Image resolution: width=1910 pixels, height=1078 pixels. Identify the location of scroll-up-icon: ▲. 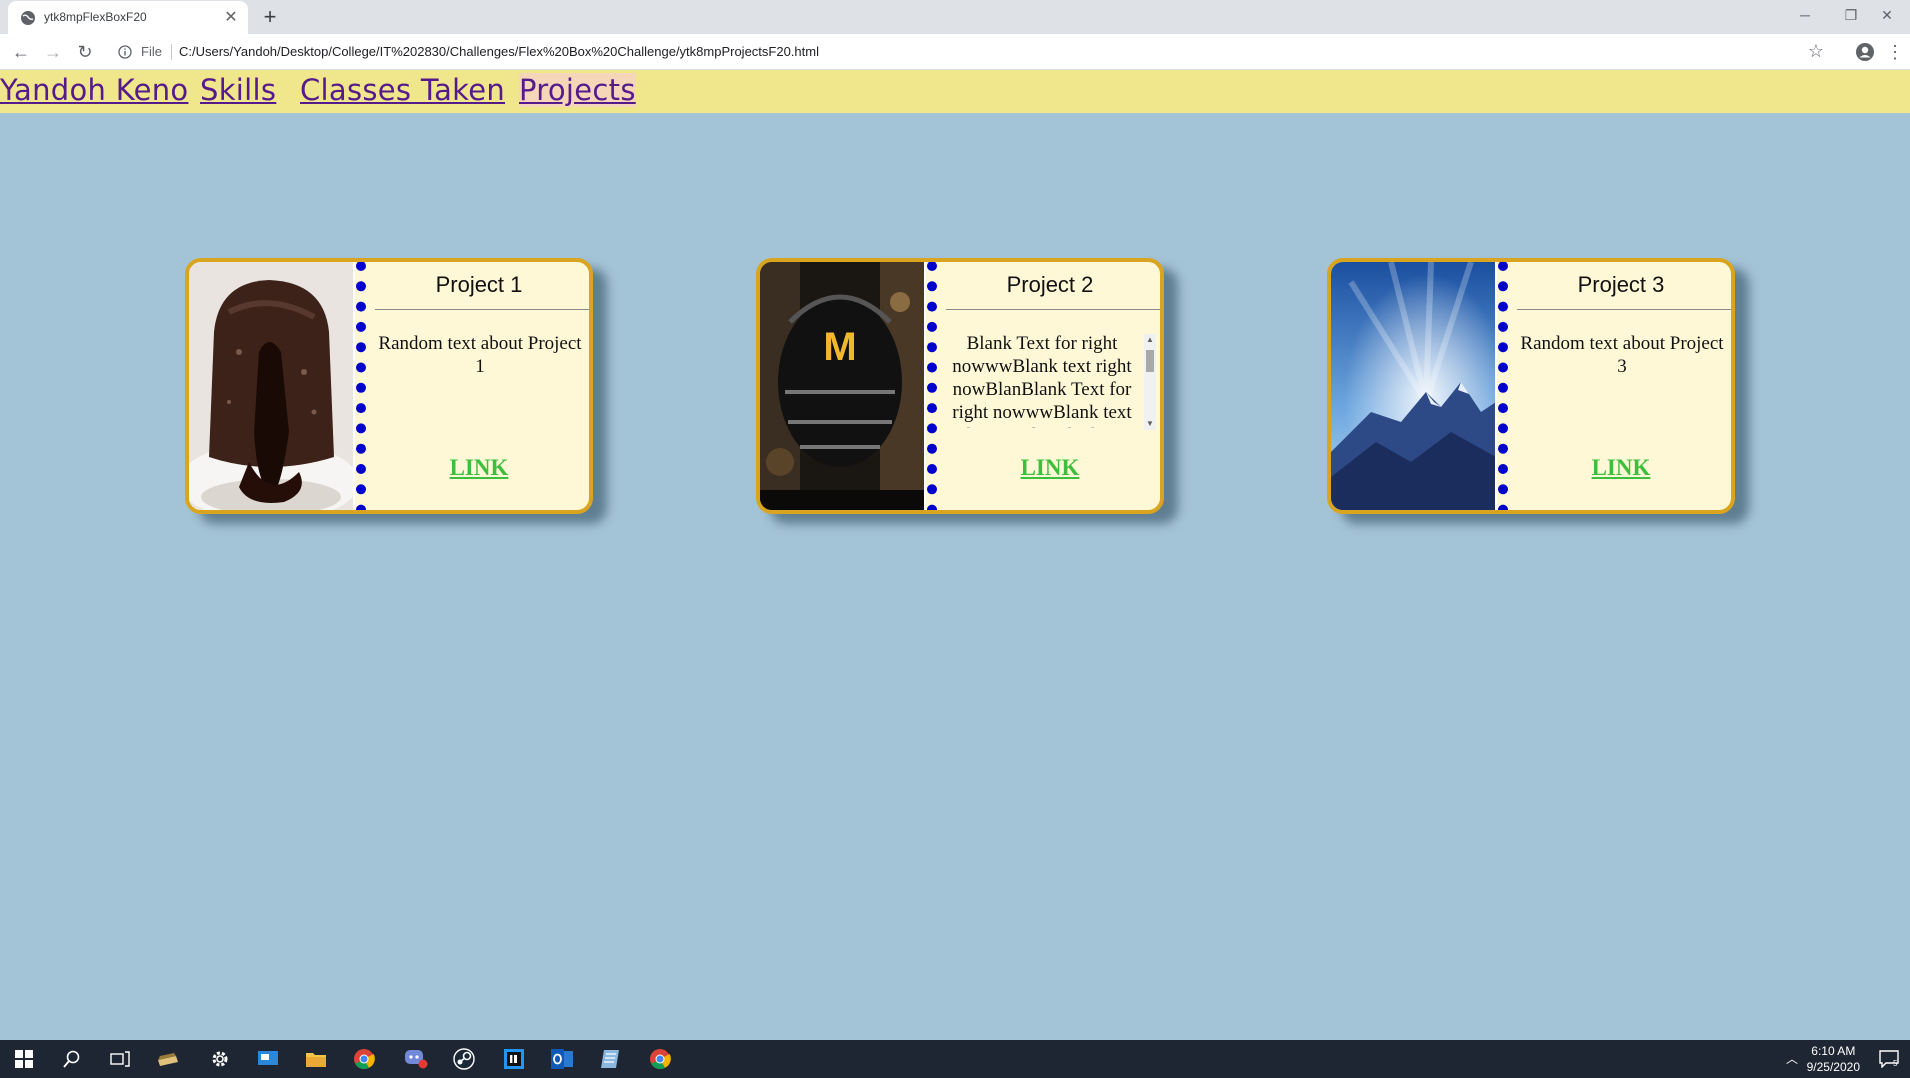
(1150, 340).